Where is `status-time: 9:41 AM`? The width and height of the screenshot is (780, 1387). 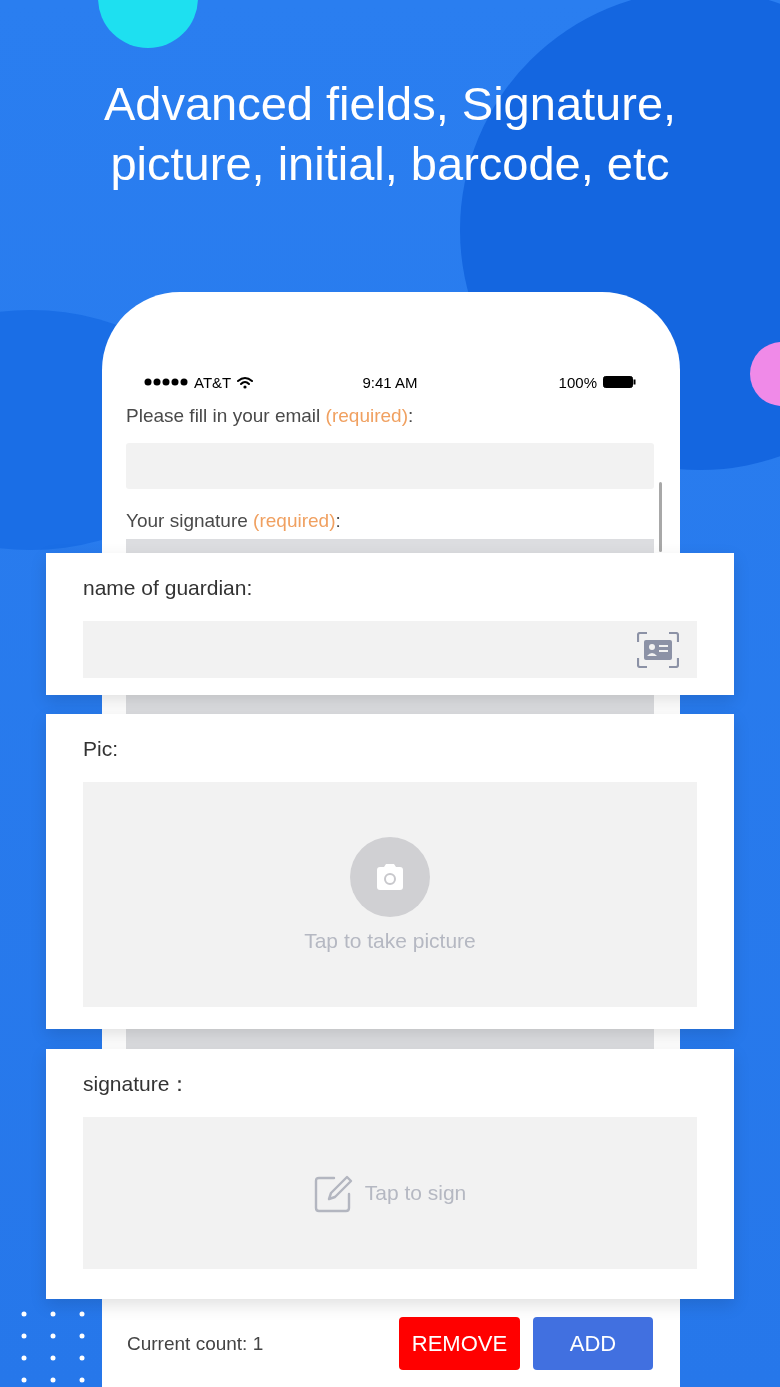 status-time: 9:41 AM is located at coordinates (390, 382).